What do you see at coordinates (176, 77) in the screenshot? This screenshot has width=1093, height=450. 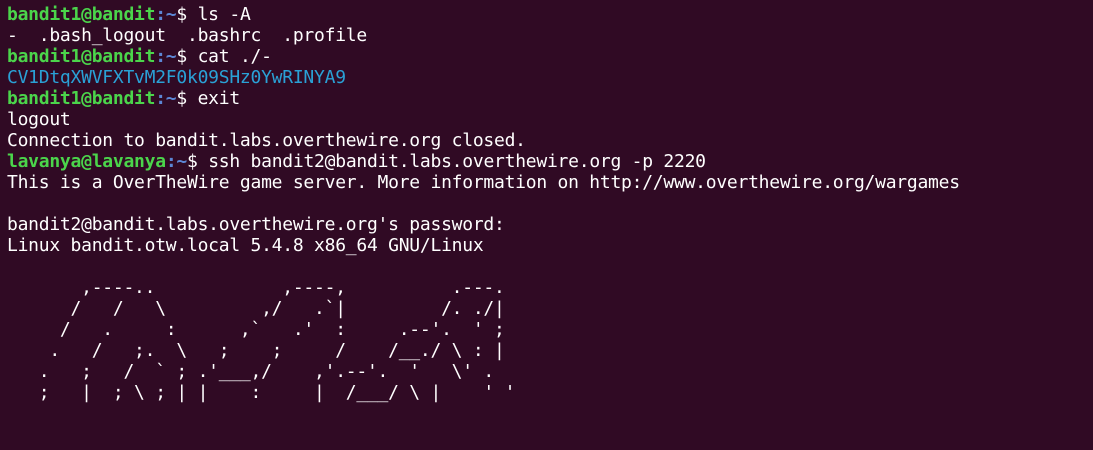 I see `password-output: CV1DtqXWVFXTvM2F0k09SHz0YwRINYA9` at bounding box center [176, 77].